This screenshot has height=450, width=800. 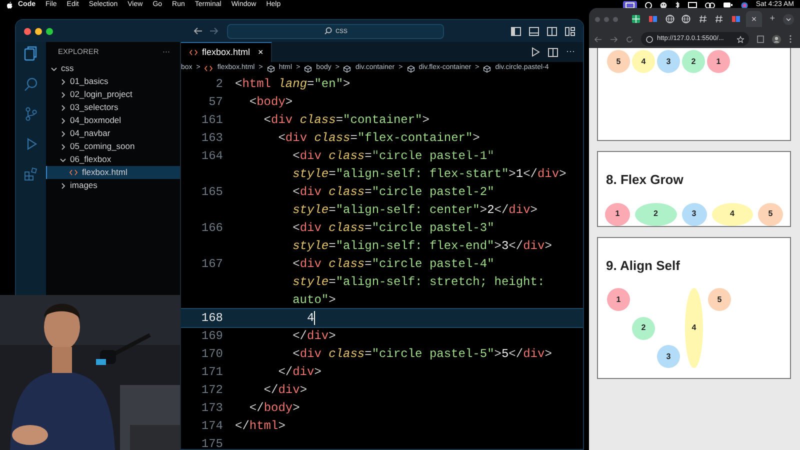 What do you see at coordinates (211, 228) in the screenshot?
I see `line-number: 166` at bounding box center [211, 228].